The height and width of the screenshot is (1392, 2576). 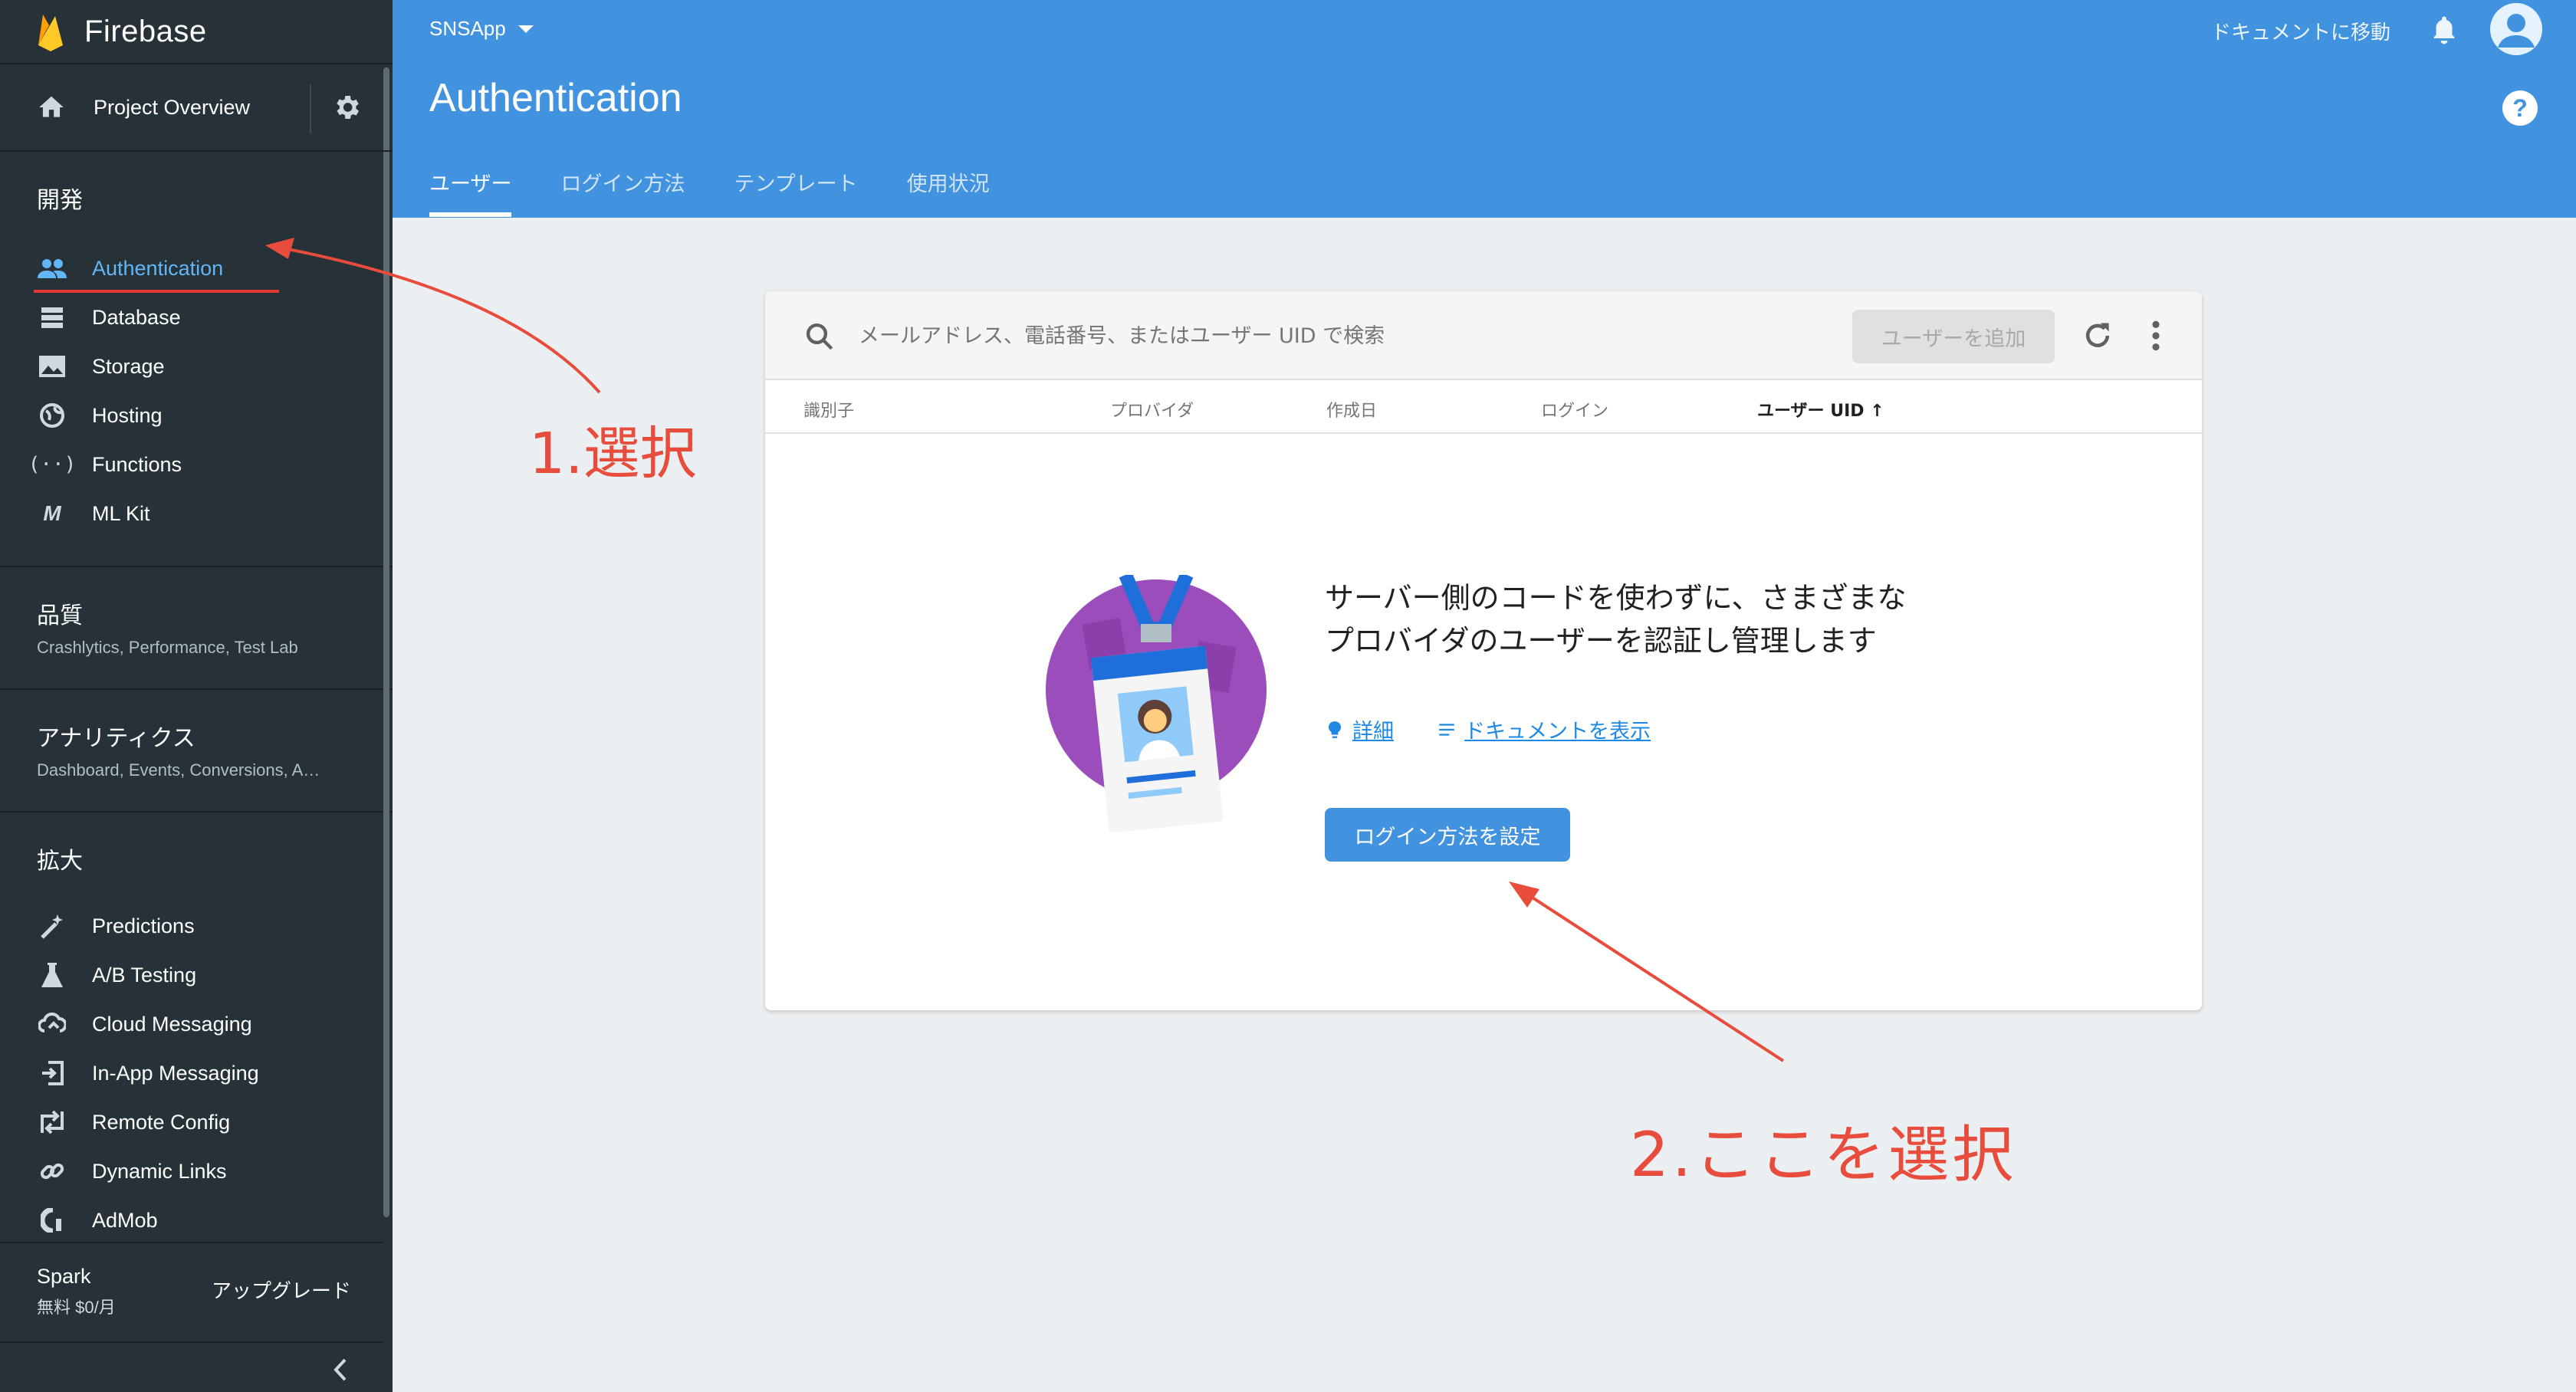 What do you see at coordinates (1152, 409) in the screenshot?
I see `column-provider: プロバイダ` at bounding box center [1152, 409].